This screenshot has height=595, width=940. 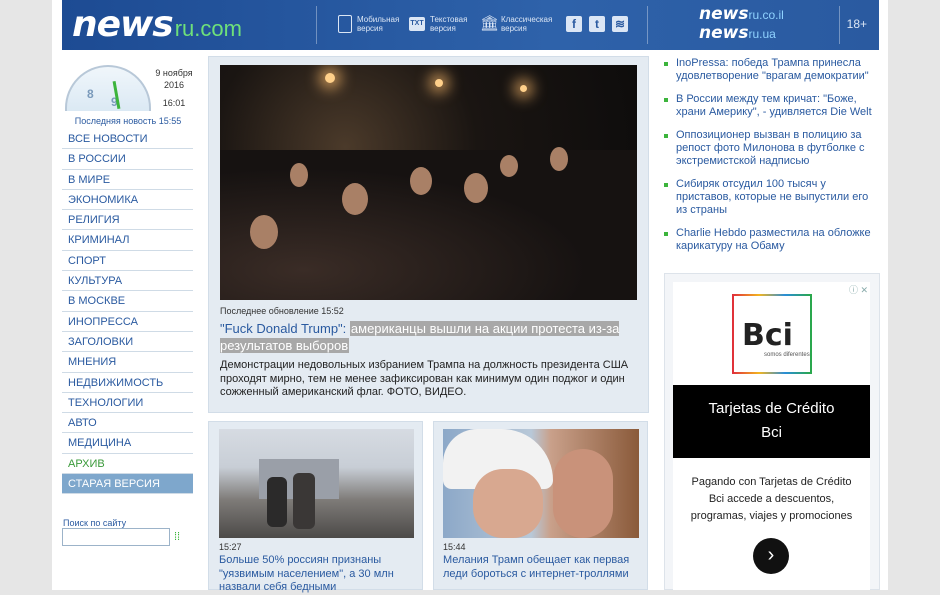 What do you see at coordinates (127, 240) in the screenshot?
I see `nav-crime: Криминал` at bounding box center [127, 240].